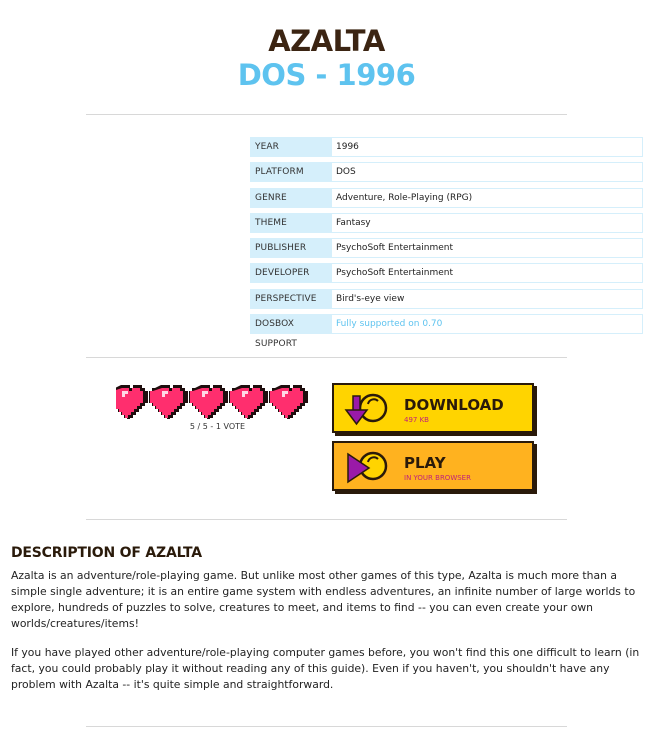  Describe the element at coordinates (326, 75) in the screenshot. I see `game-subtitle: DOS - 1996` at that location.